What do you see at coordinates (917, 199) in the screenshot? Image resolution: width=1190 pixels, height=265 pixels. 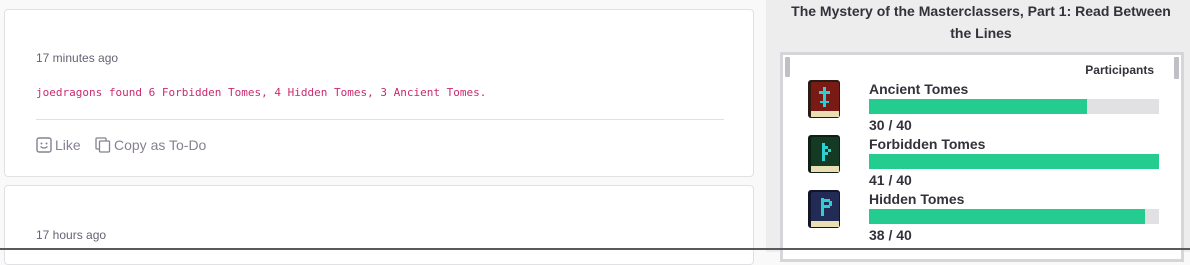 I see `collect-item-name: Hidden Tomes` at bounding box center [917, 199].